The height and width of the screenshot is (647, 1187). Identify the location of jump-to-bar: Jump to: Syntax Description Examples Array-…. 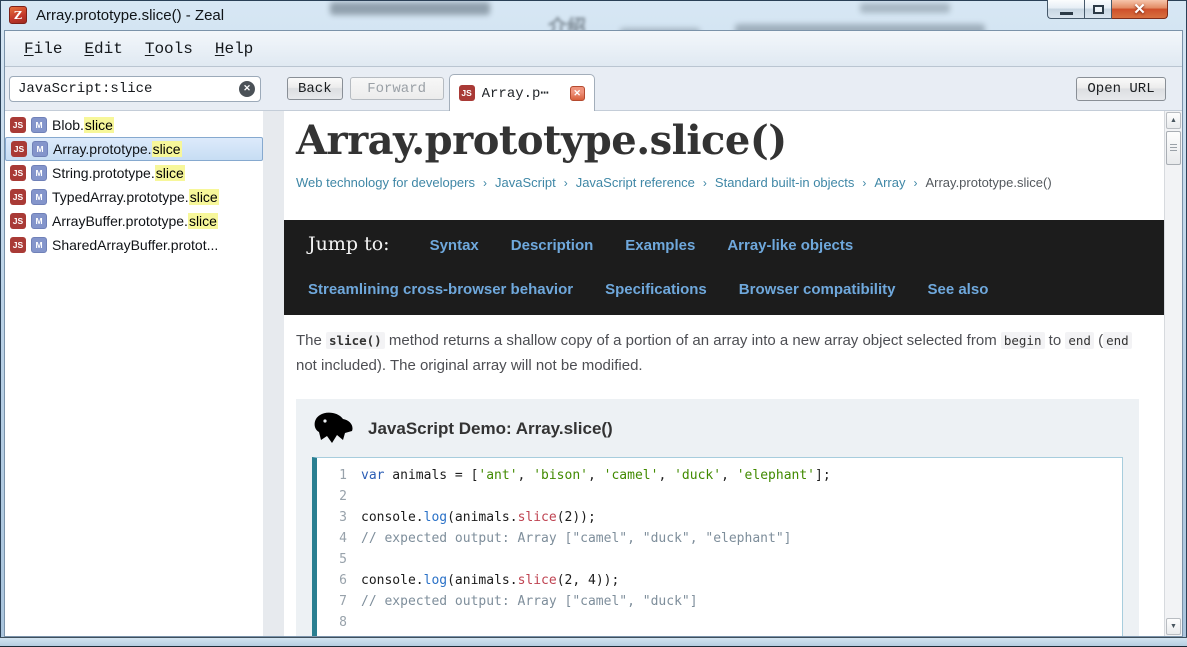
(724, 267).